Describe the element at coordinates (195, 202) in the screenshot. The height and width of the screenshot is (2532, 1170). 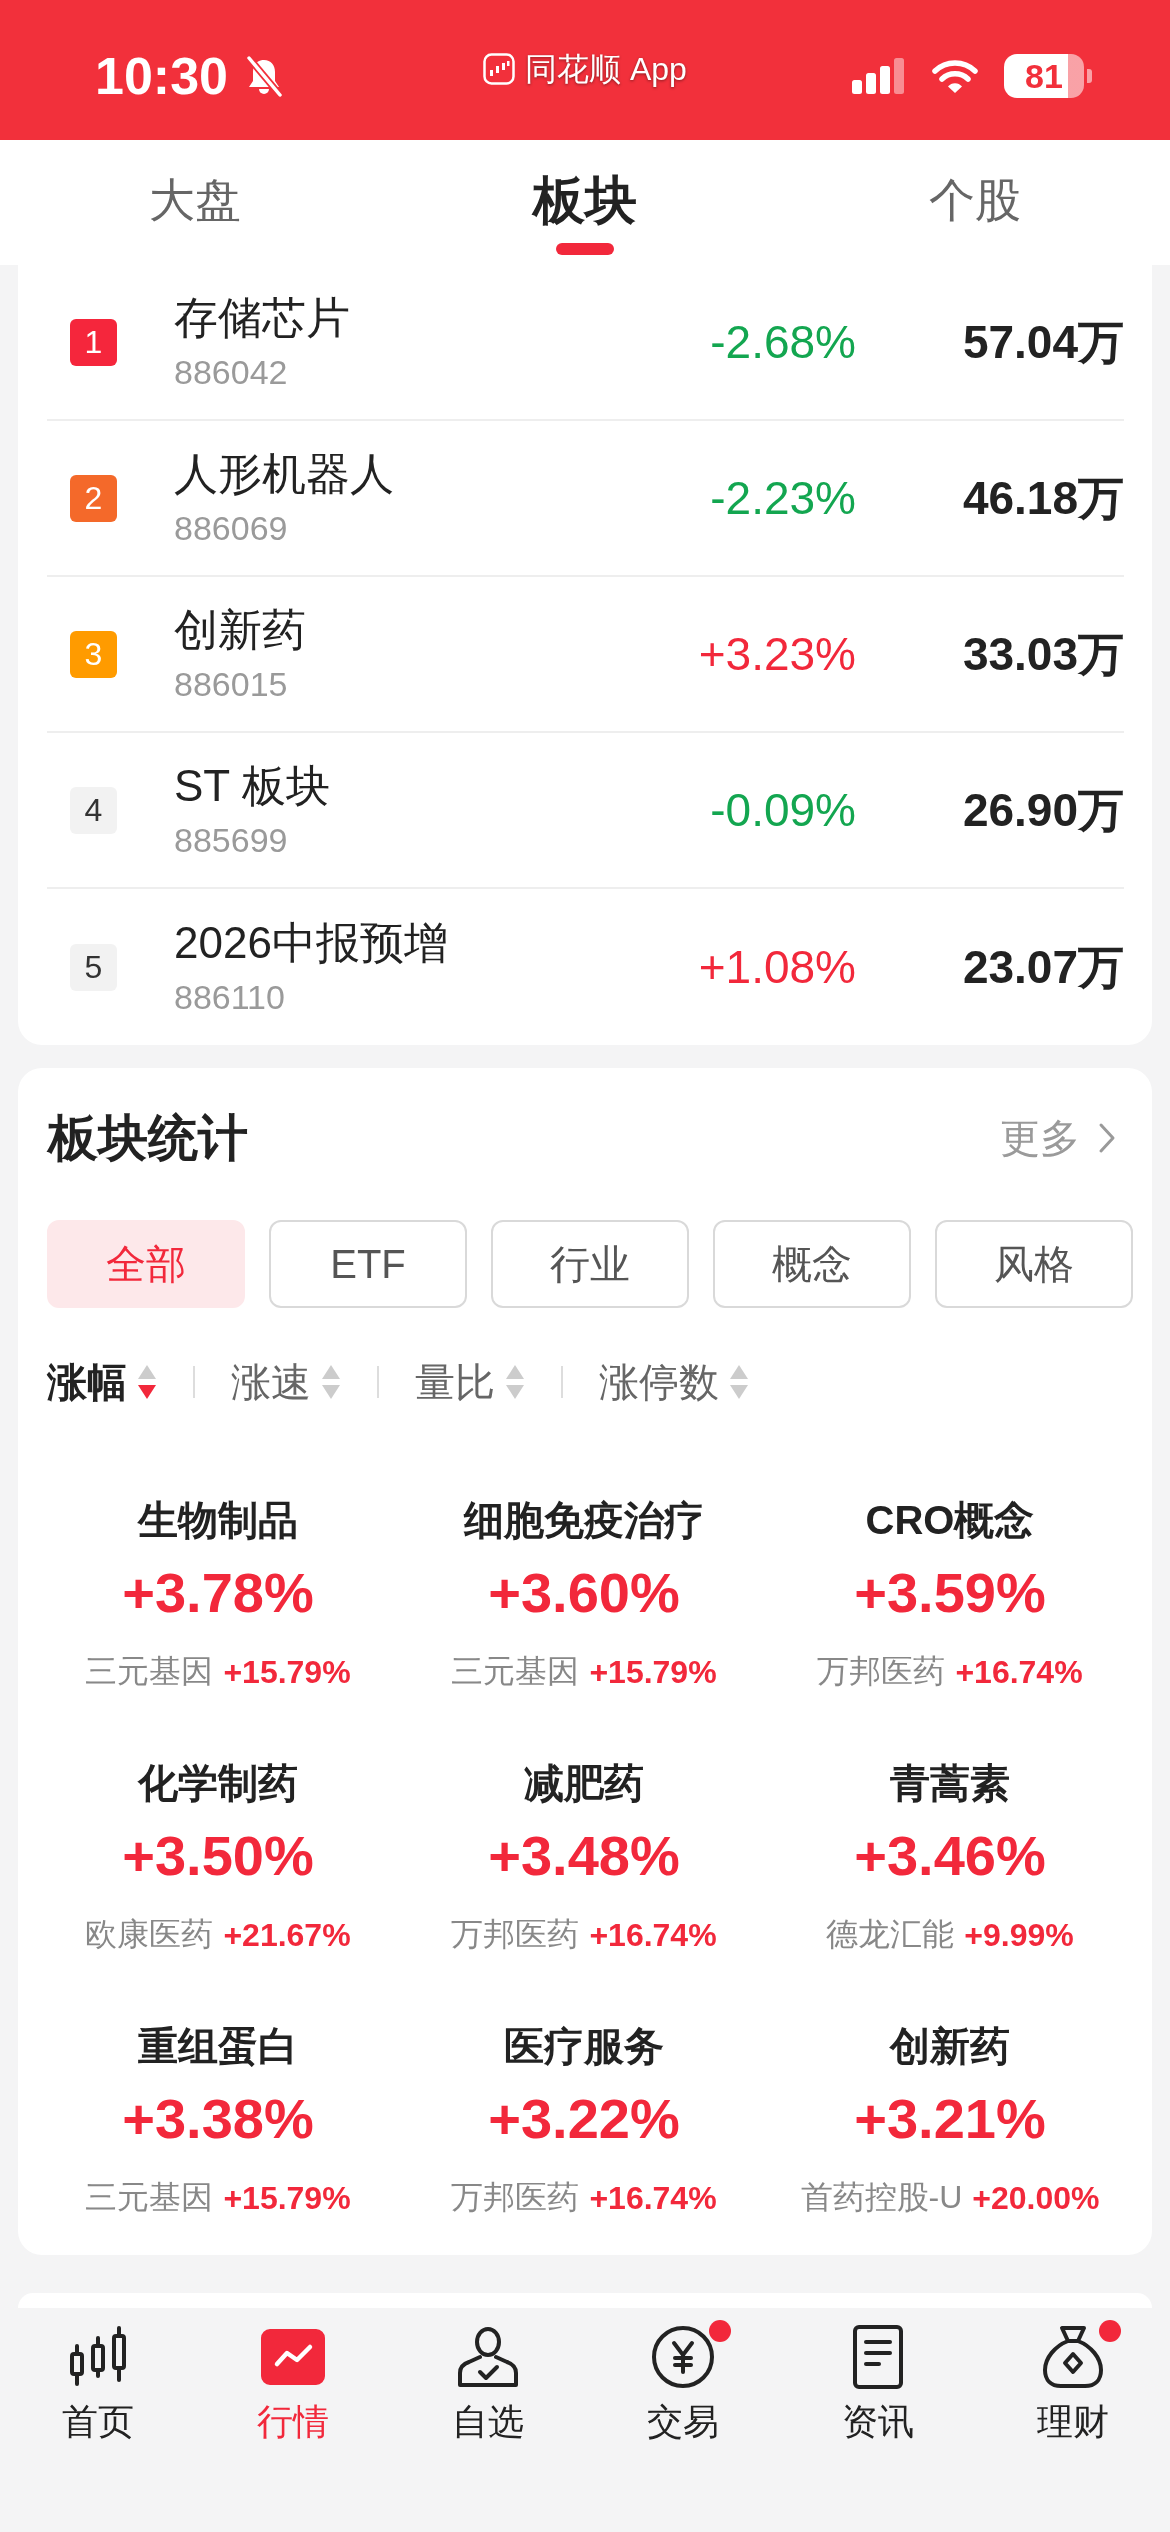
I see `tab: 大盘` at that location.